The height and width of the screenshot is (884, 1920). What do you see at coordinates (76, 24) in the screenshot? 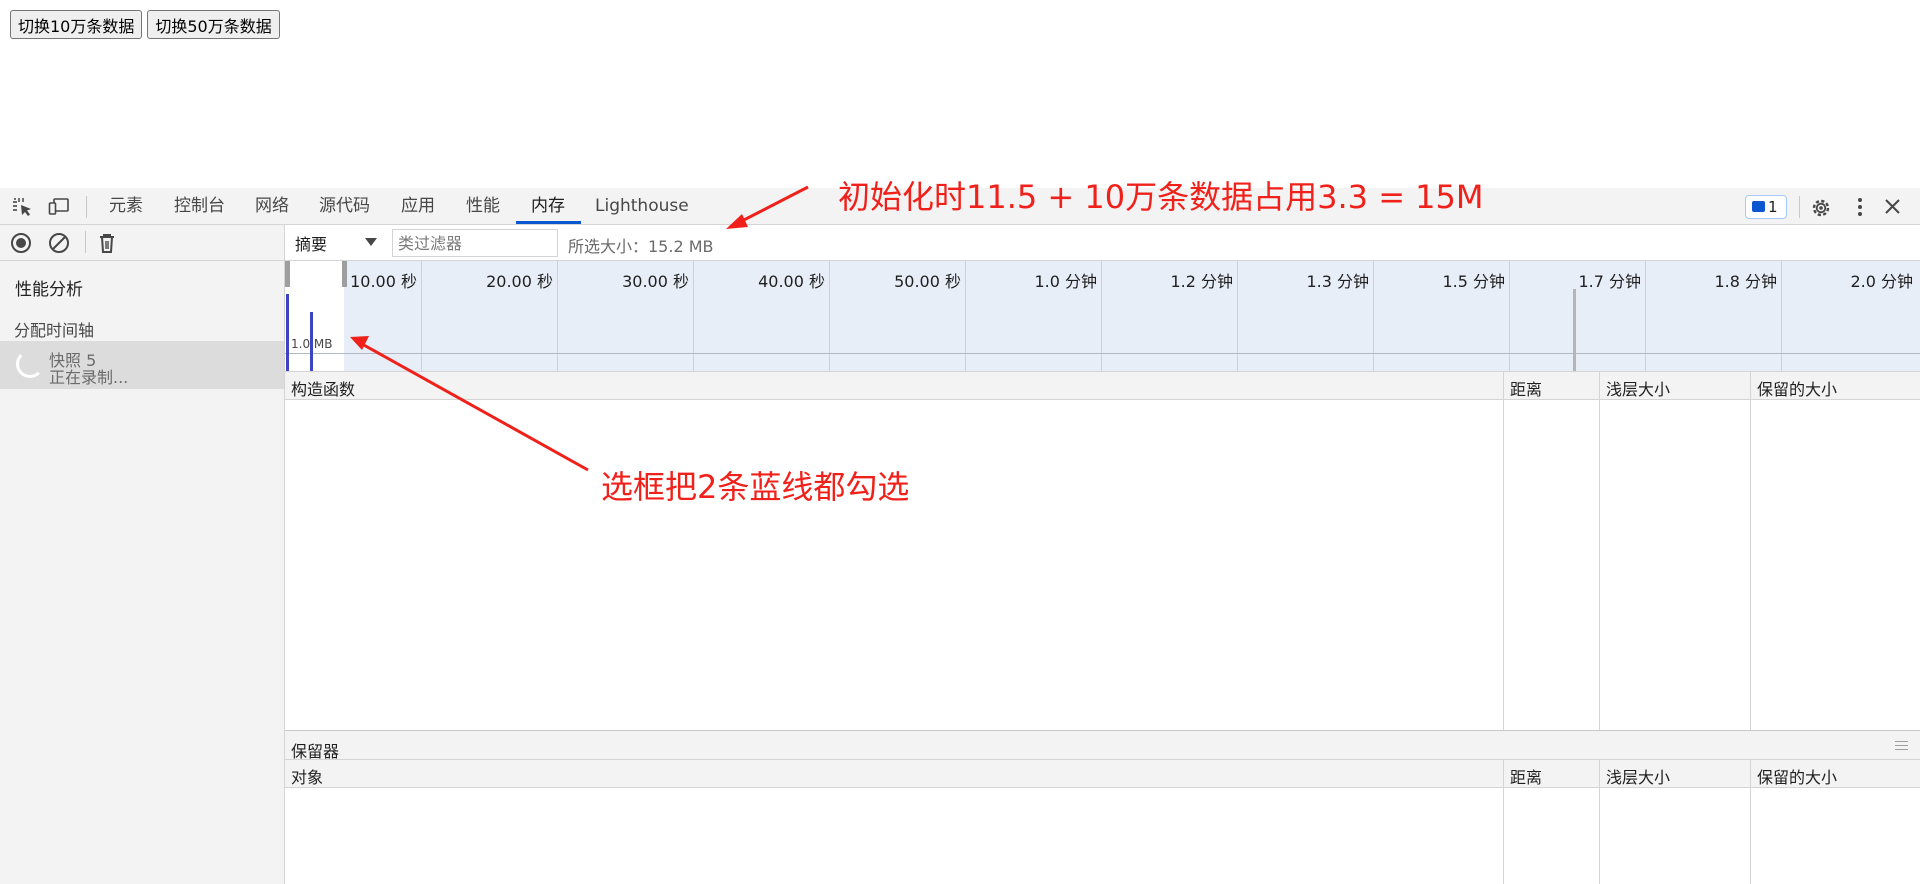
I see `switch-100k-button: 切换10万条数据` at bounding box center [76, 24].